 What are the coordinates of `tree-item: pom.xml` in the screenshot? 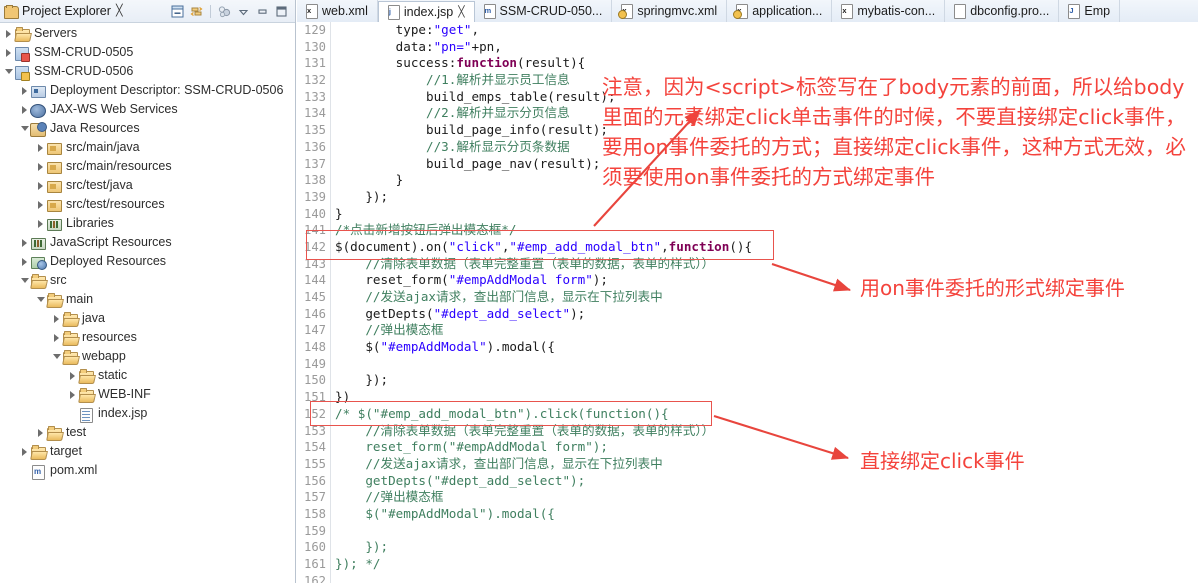 It's located at (147, 470).